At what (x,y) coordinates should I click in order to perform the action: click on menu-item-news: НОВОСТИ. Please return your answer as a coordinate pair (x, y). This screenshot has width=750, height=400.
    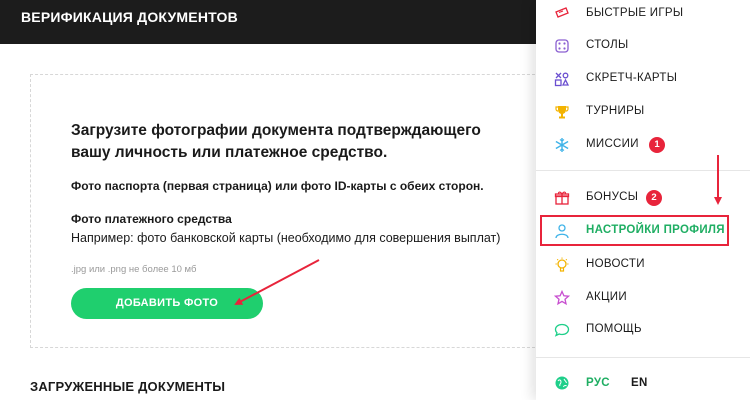
    Looking at the image, I should click on (643, 265).